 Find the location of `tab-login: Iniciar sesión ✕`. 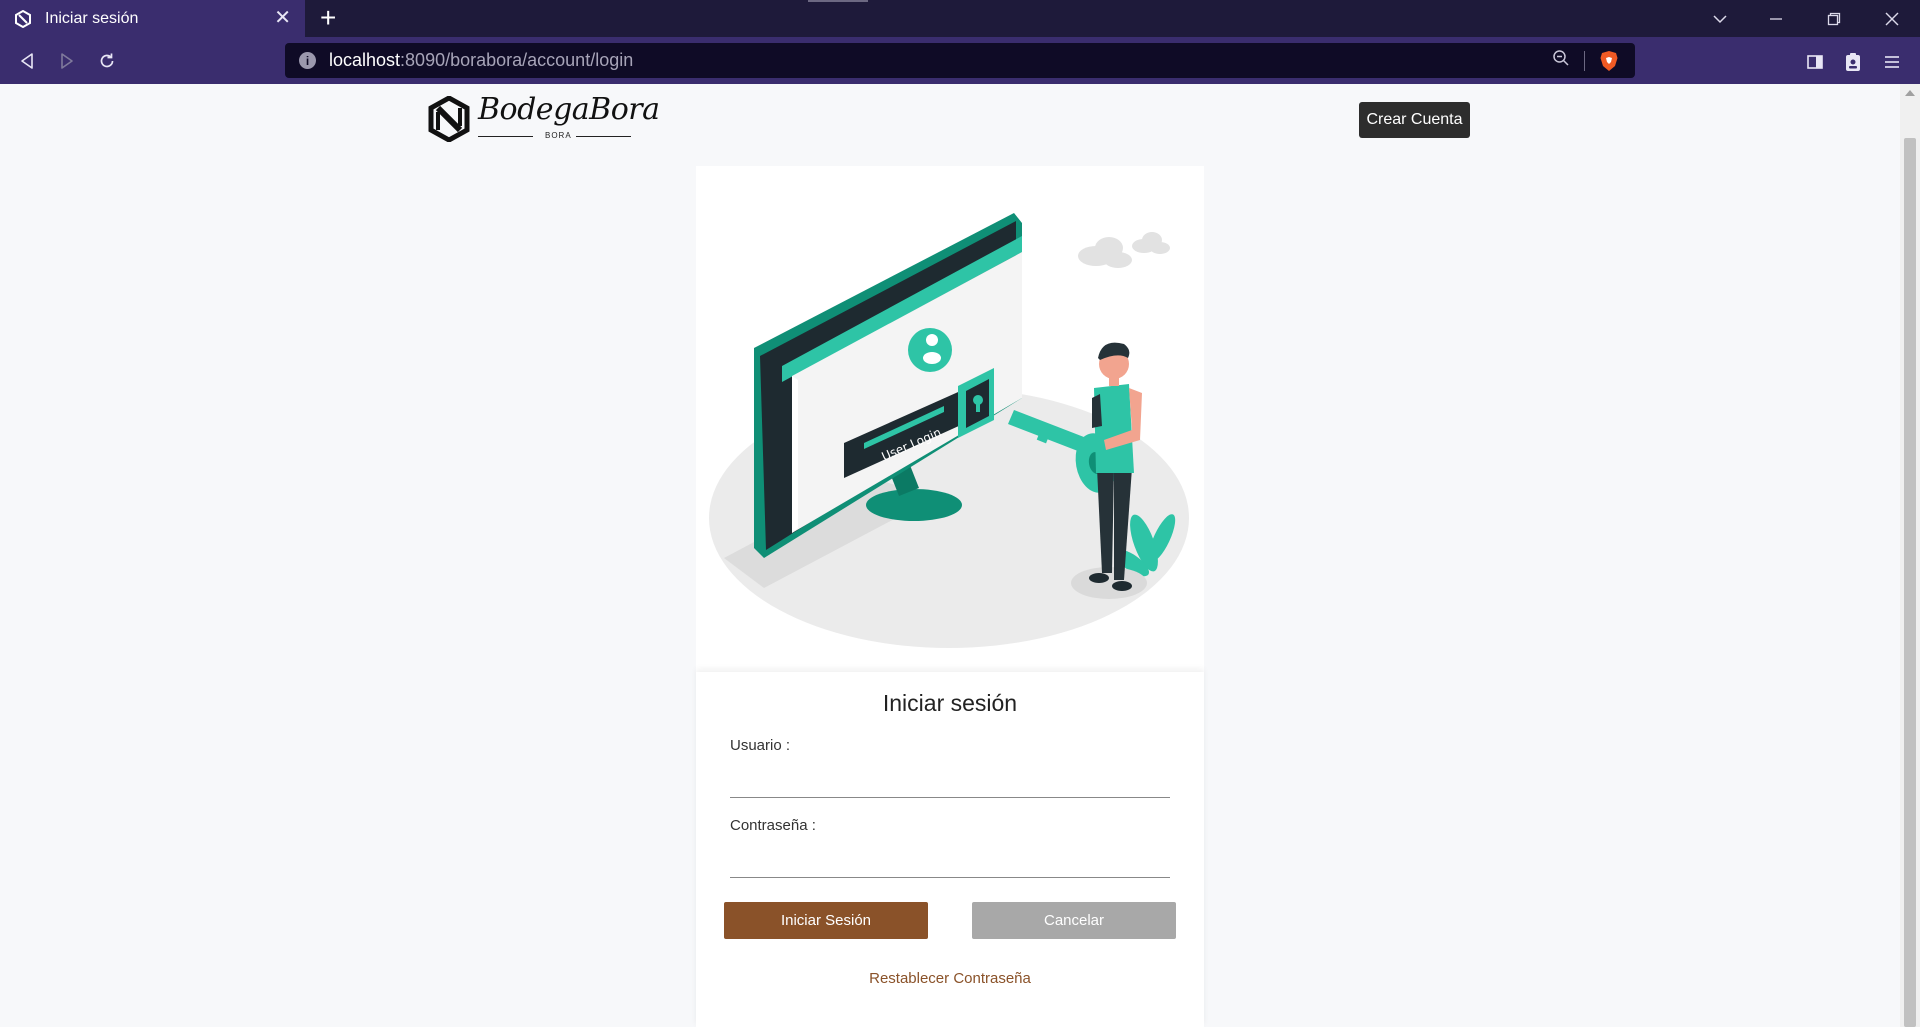

tab-login: Iniciar sesión ✕ is located at coordinates (152, 18).